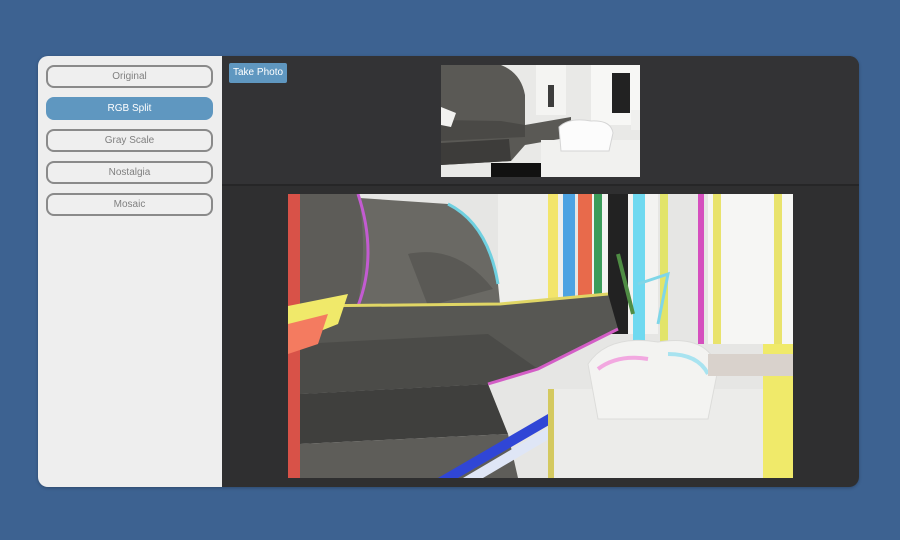 This screenshot has height=540, width=900. I want to click on filter-gray-scale-button: Gray Scale, so click(129, 140).